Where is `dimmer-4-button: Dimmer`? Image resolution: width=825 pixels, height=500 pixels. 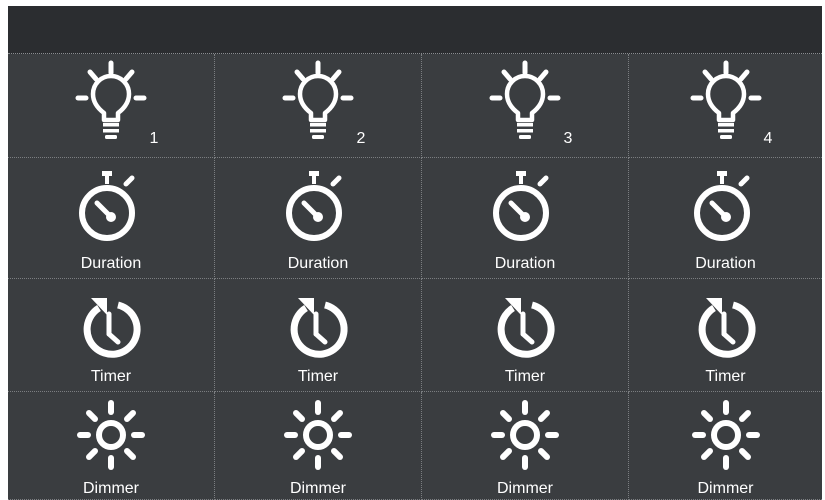 dimmer-4-button: Dimmer is located at coordinates (725, 446).